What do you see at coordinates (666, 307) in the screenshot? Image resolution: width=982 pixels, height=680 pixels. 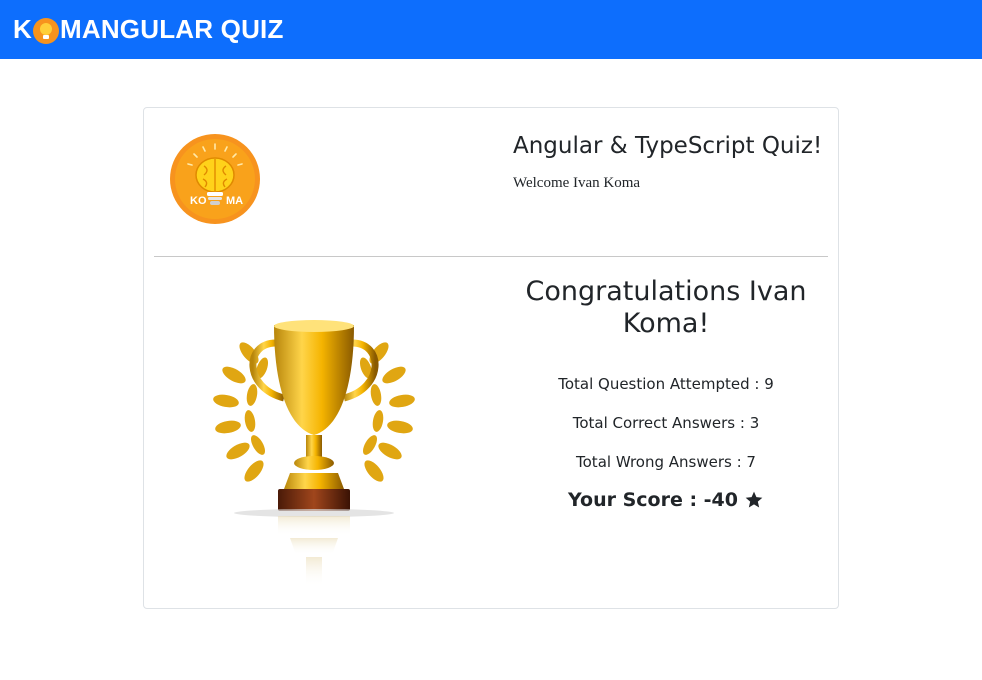 I see `congratulations-heading: Congratulations Ivan Koma!` at bounding box center [666, 307].